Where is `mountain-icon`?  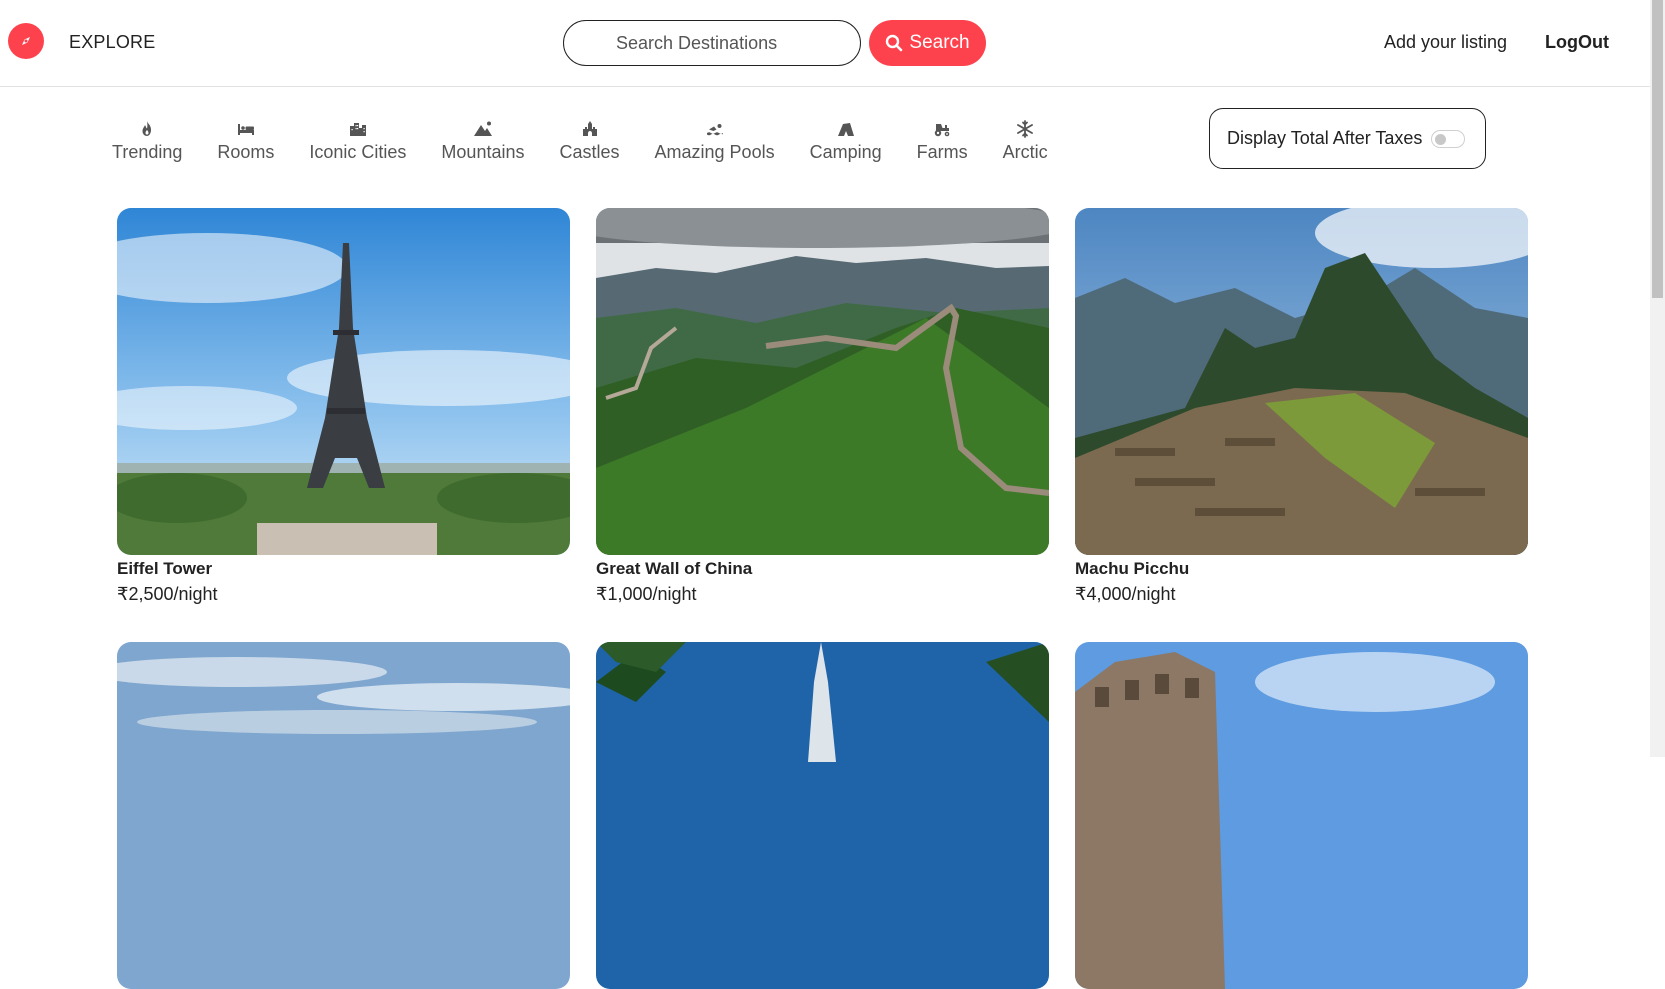 mountain-icon is located at coordinates (482, 128).